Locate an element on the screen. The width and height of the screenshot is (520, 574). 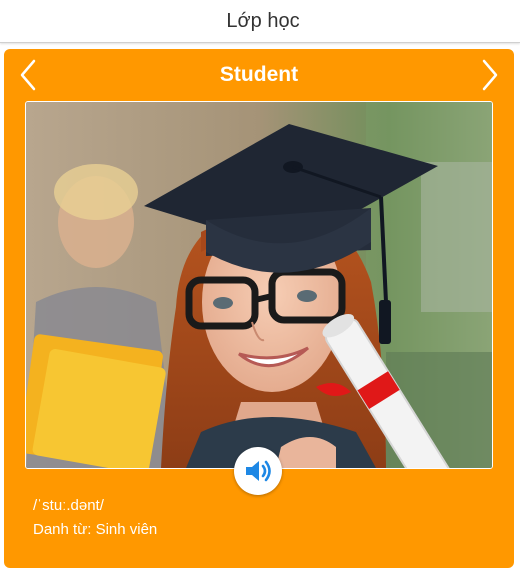
next-card-button is located at coordinates (491, 75).